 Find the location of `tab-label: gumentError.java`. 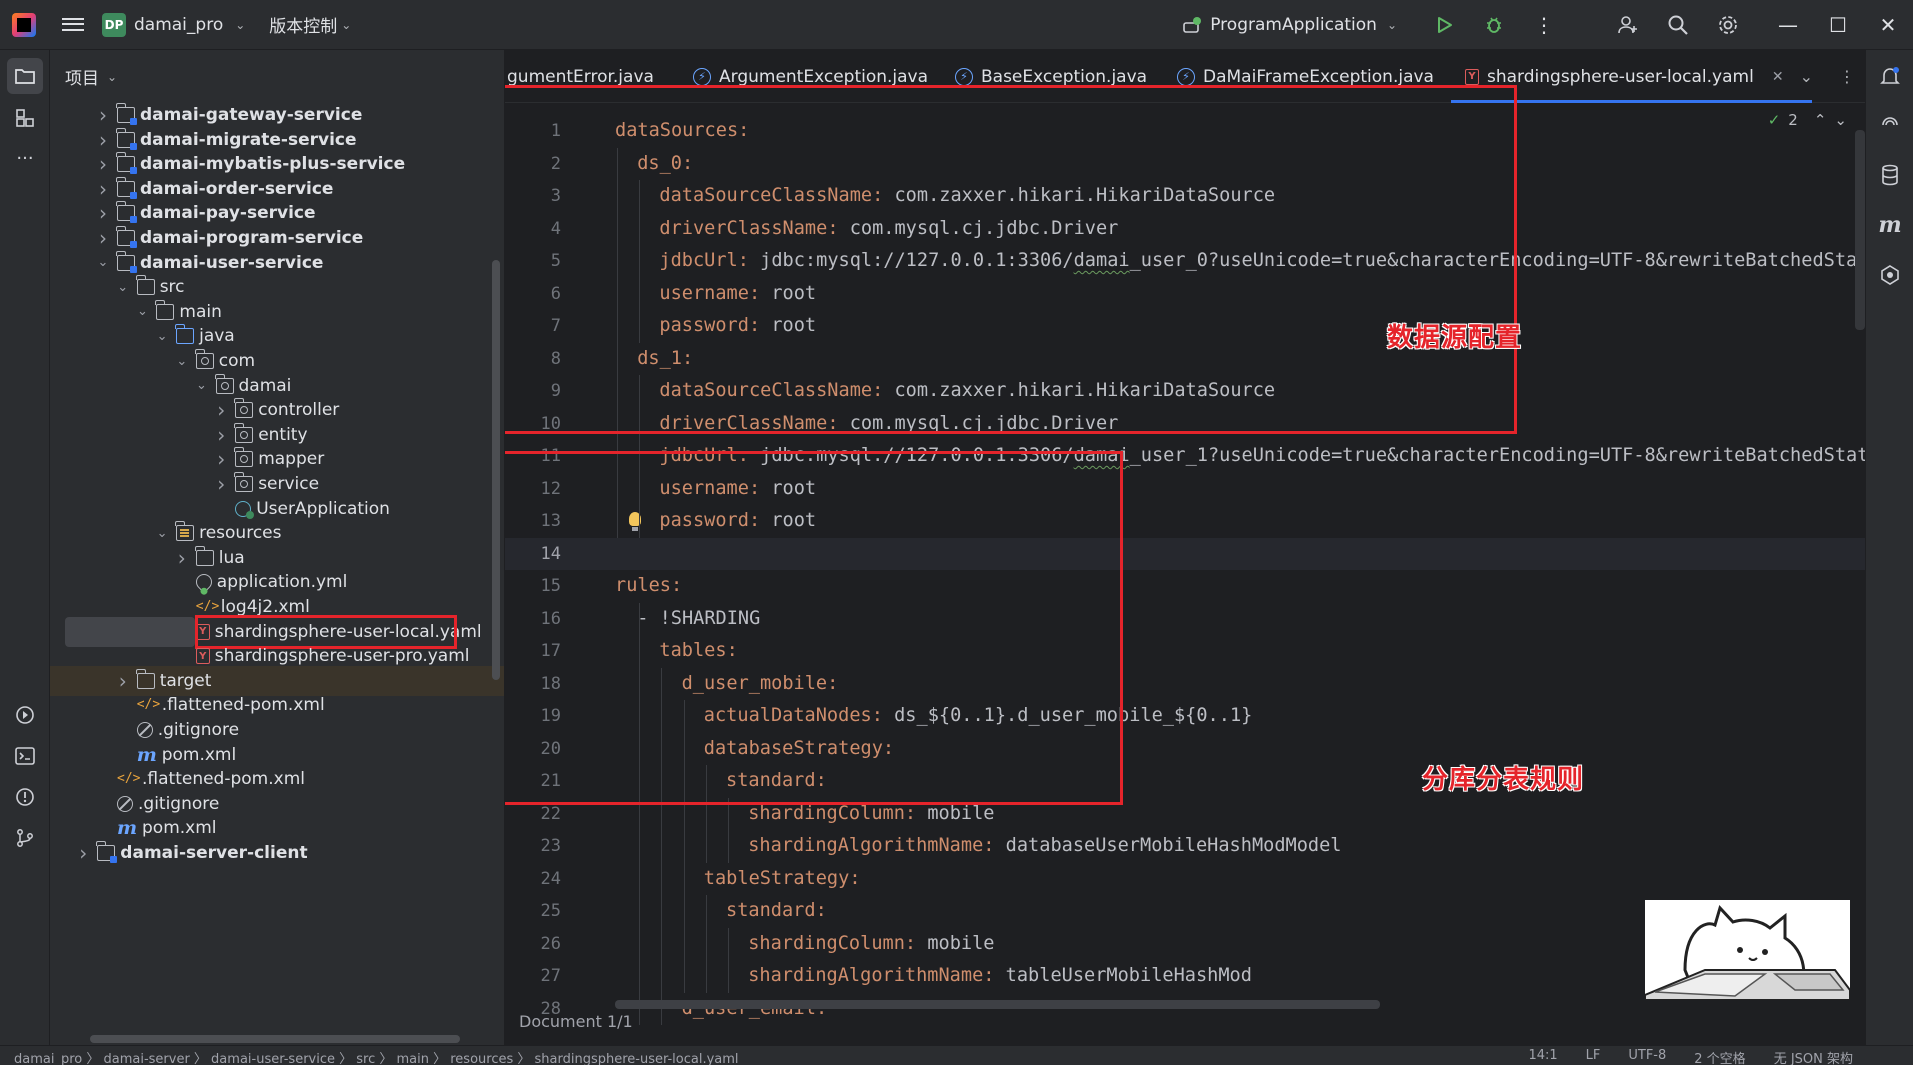

tab-label: gumentError.java is located at coordinates (580, 76).